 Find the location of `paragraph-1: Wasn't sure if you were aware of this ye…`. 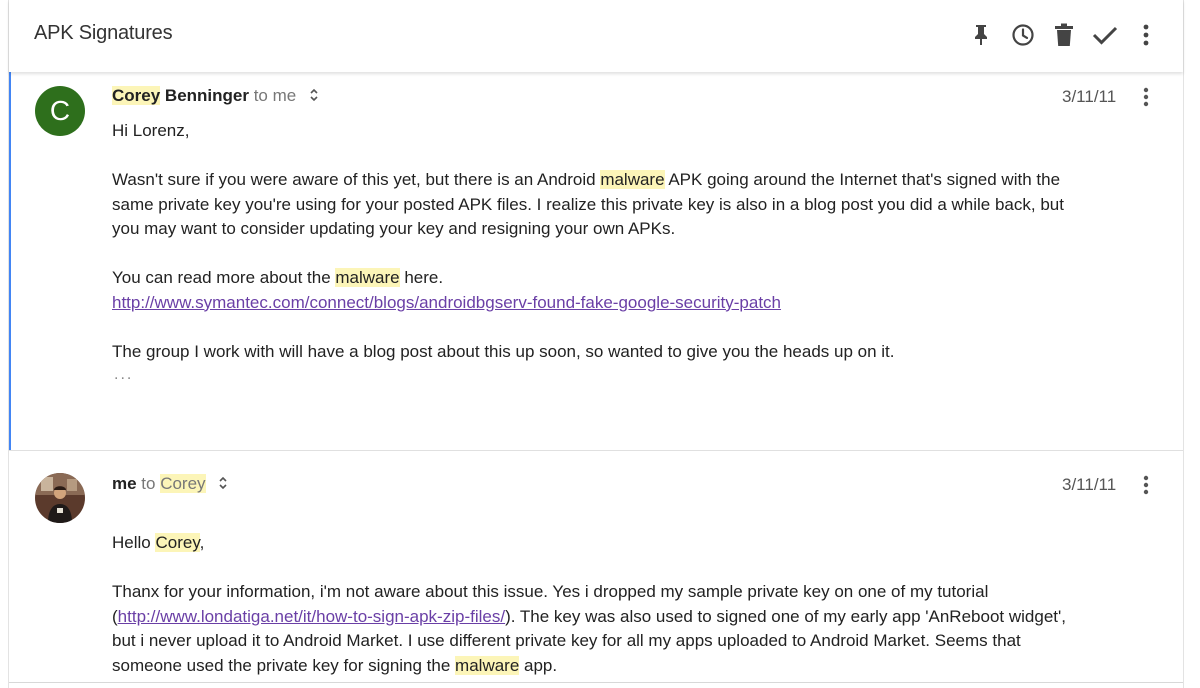

paragraph-1: Wasn't sure if you were aware of this ye… is located at coordinates (586, 179).